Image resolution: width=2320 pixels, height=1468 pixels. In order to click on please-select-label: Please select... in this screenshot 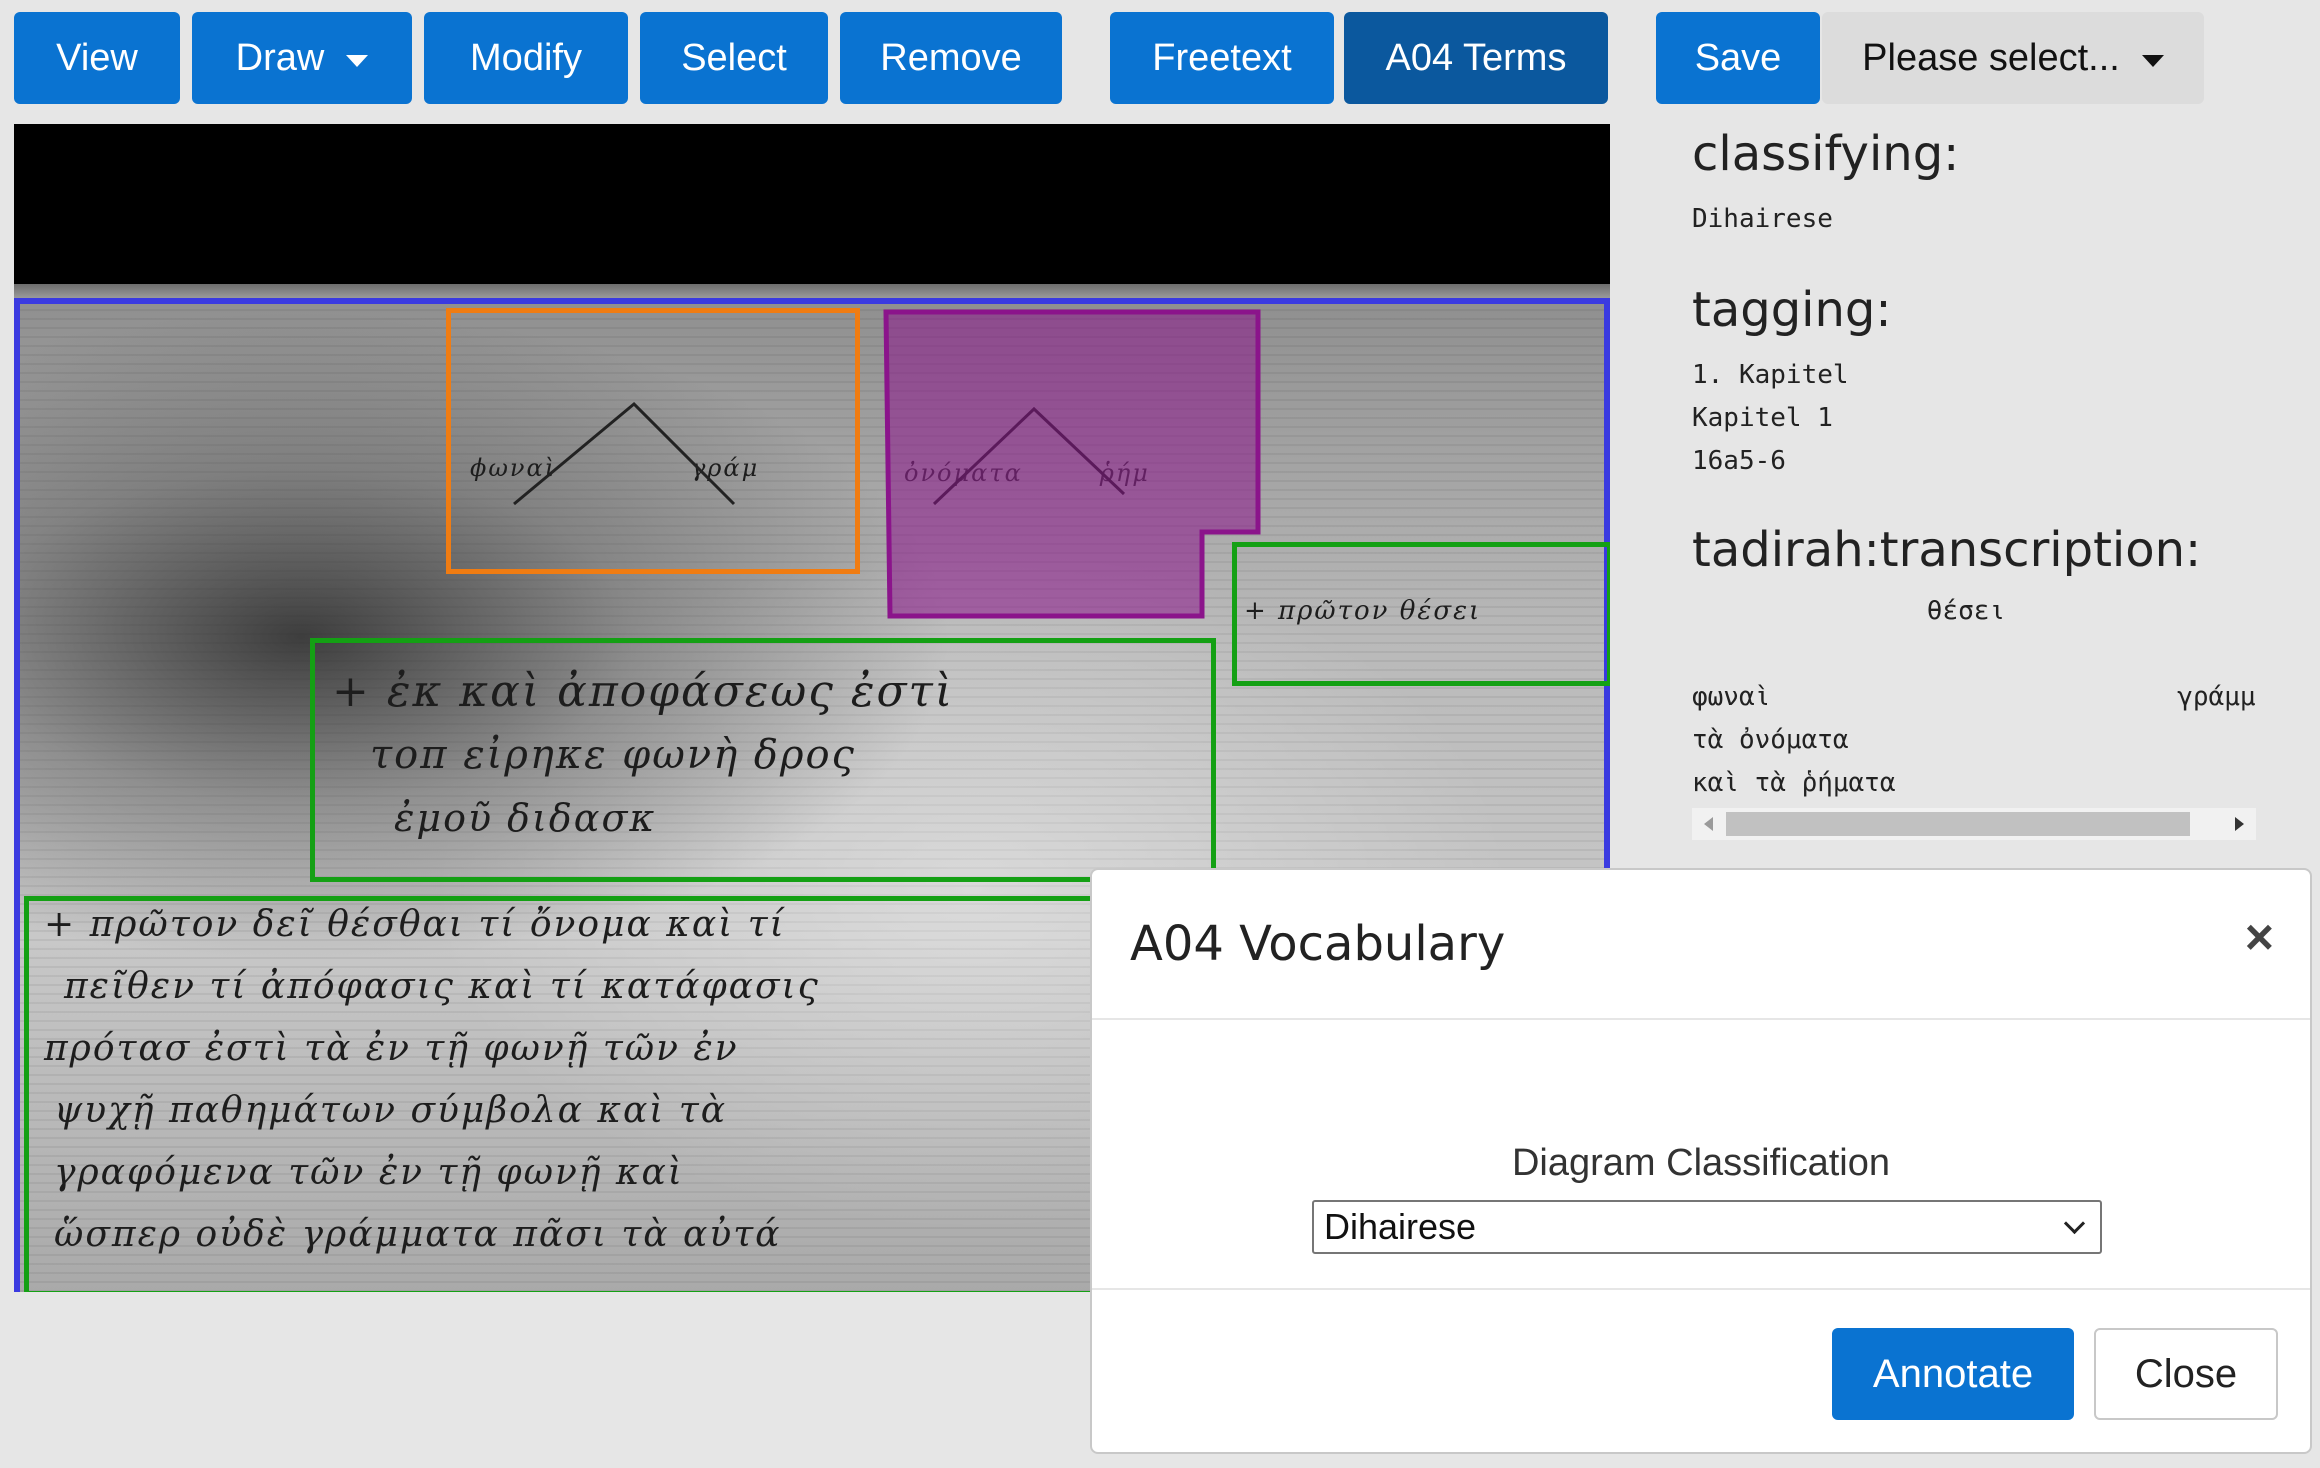, I will do `click(1991, 57)`.